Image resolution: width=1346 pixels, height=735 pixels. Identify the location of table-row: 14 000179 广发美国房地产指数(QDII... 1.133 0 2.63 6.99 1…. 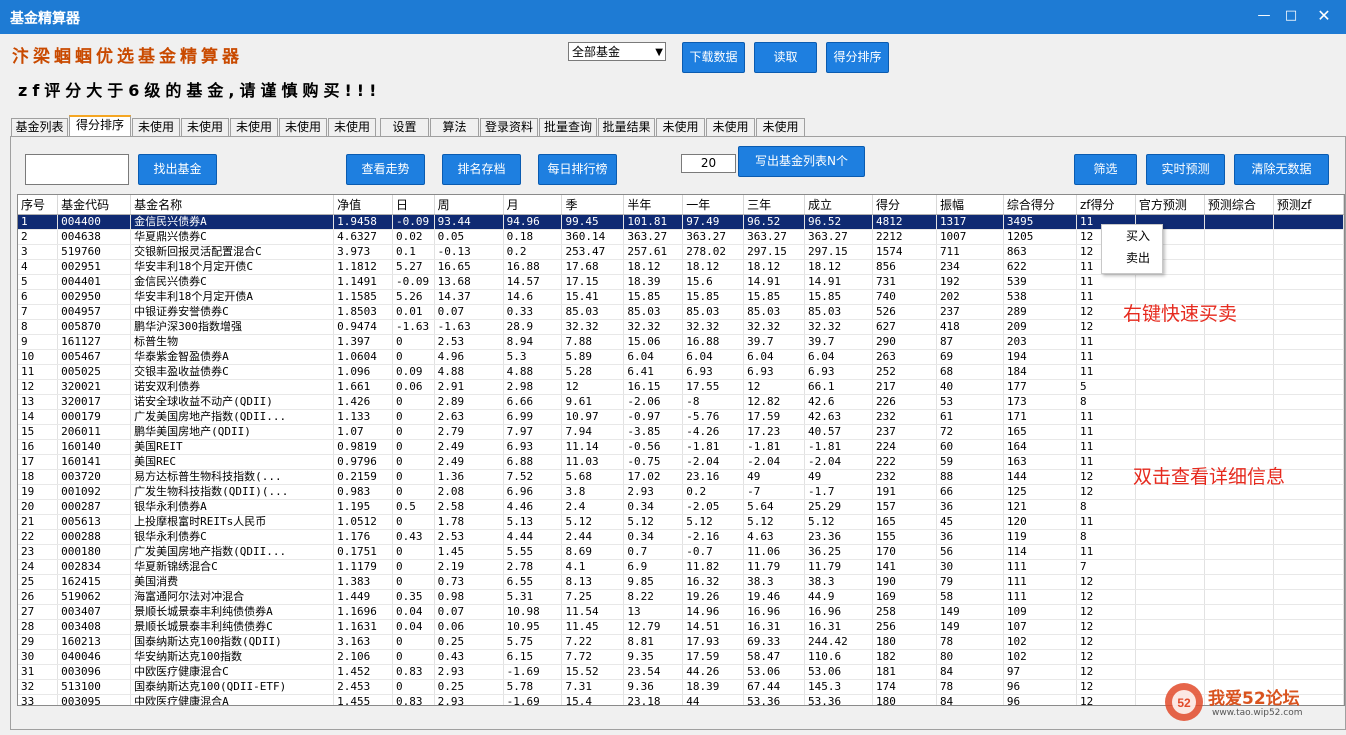
(681, 417).